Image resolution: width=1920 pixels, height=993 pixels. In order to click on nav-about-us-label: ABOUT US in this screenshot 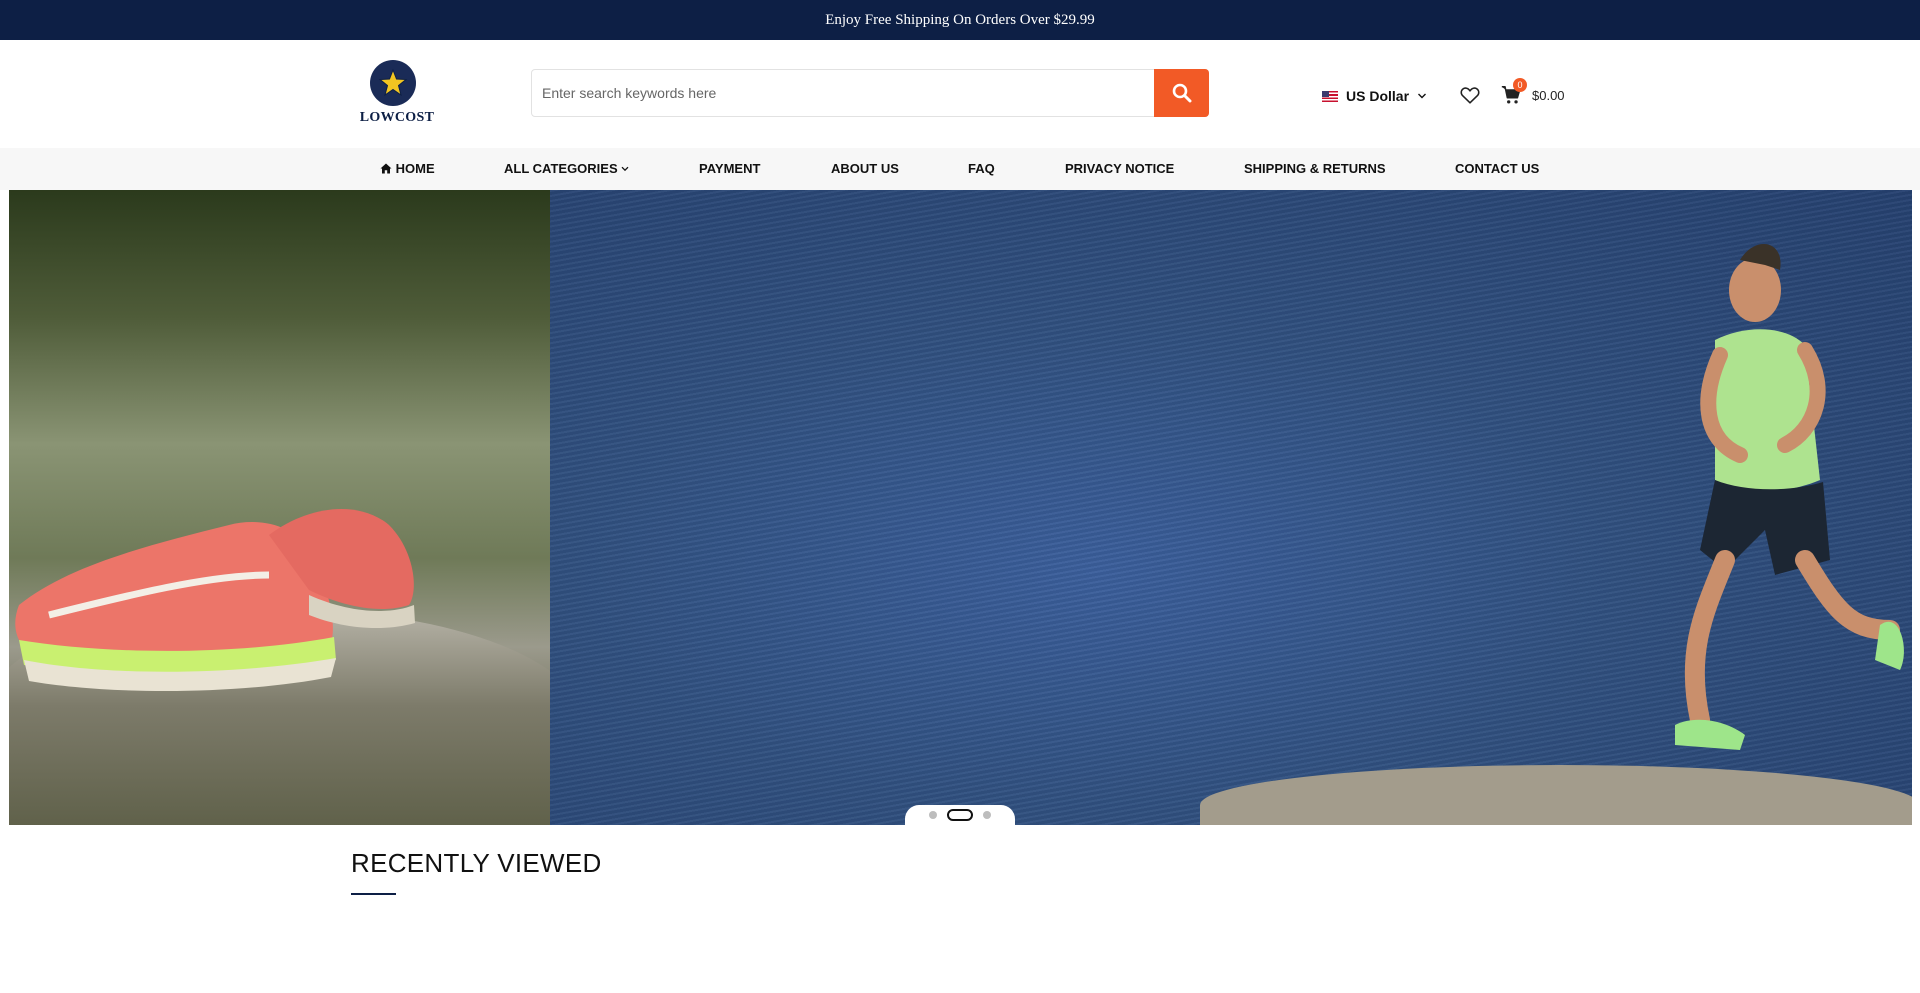, I will do `click(865, 168)`.